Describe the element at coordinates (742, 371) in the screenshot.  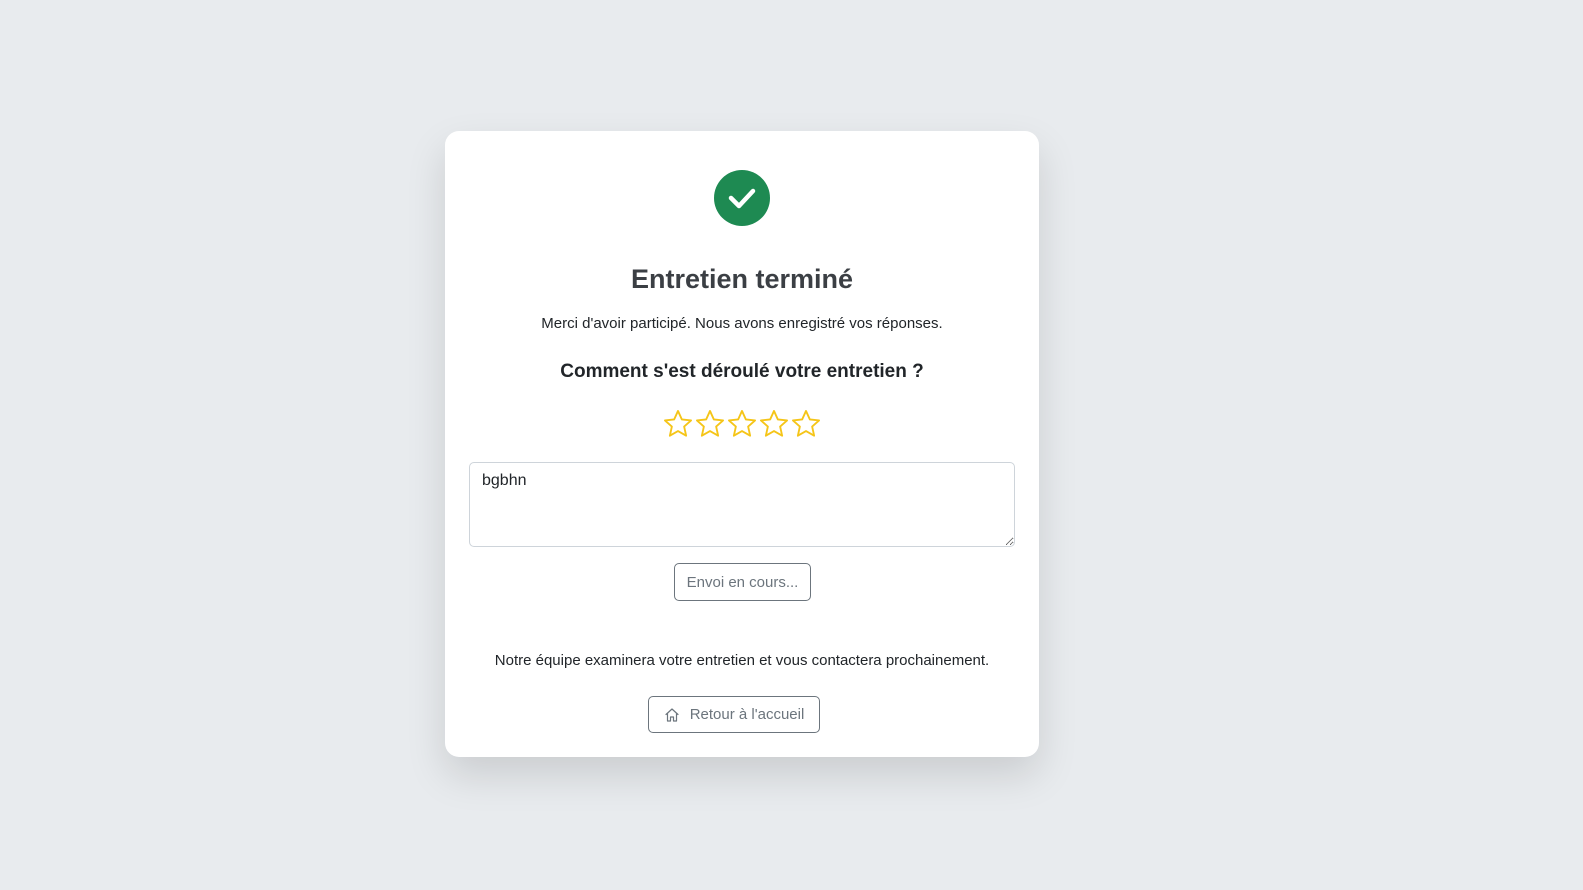
I see `rating-question: Comment s'est déroulé votre entretien ?` at that location.